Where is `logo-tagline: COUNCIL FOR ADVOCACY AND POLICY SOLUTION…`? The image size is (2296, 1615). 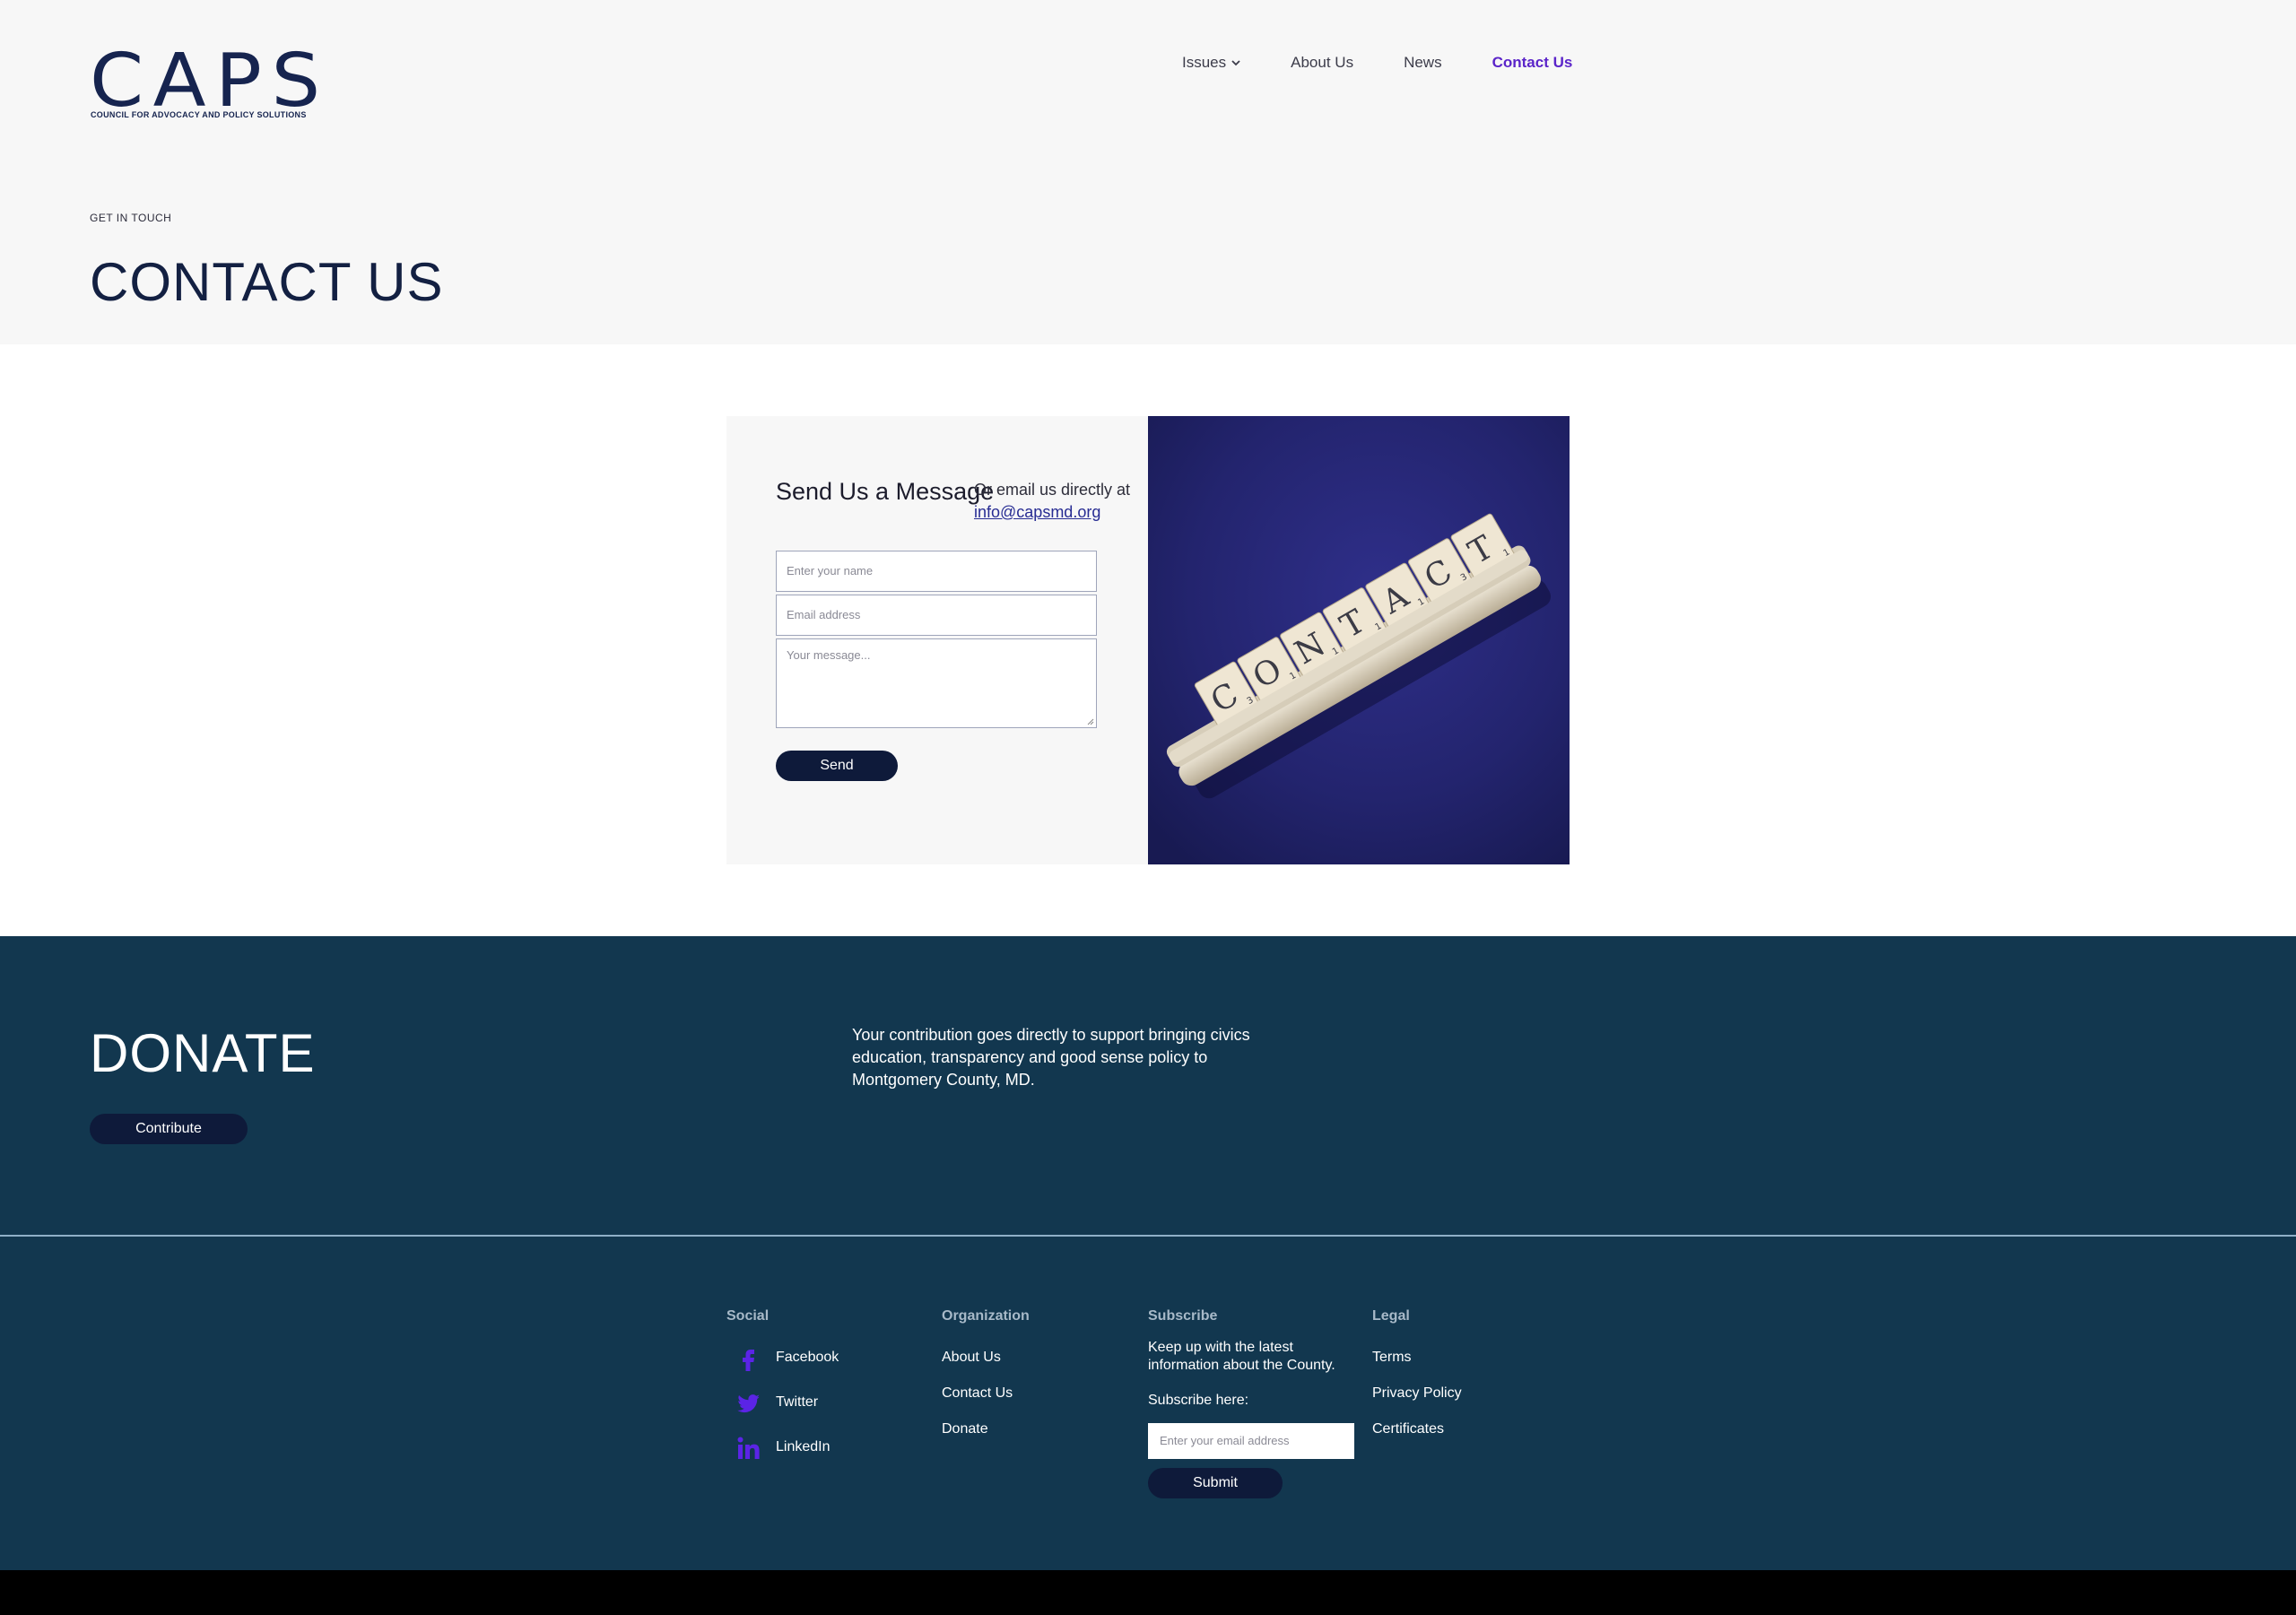
logo-tagline: COUNCIL FOR ADVOCACY AND POLICY SOLUTION… is located at coordinates (199, 114).